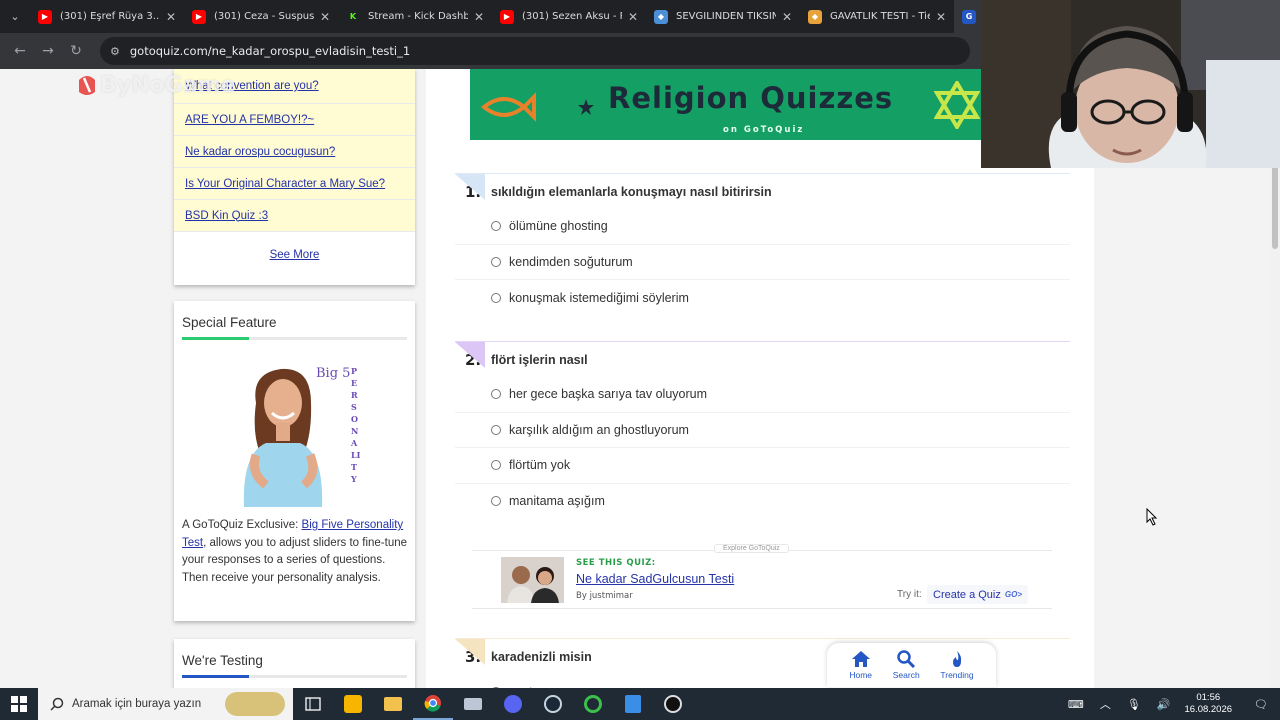 The image size is (1280, 720). Describe the element at coordinates (115, 51) in the screenshot. I see `site-info-icon: ⚙` at that location.